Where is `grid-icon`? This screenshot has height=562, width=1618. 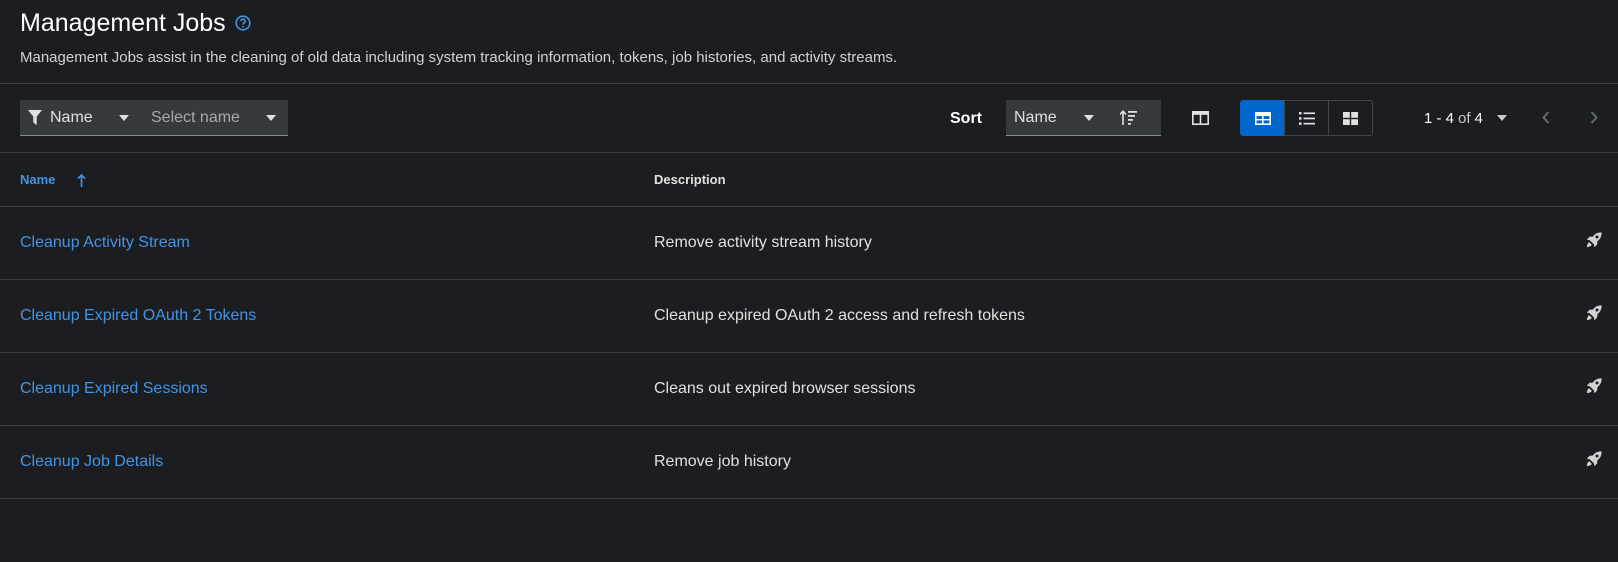 grid-icon is located at coordinates (1350, 118).